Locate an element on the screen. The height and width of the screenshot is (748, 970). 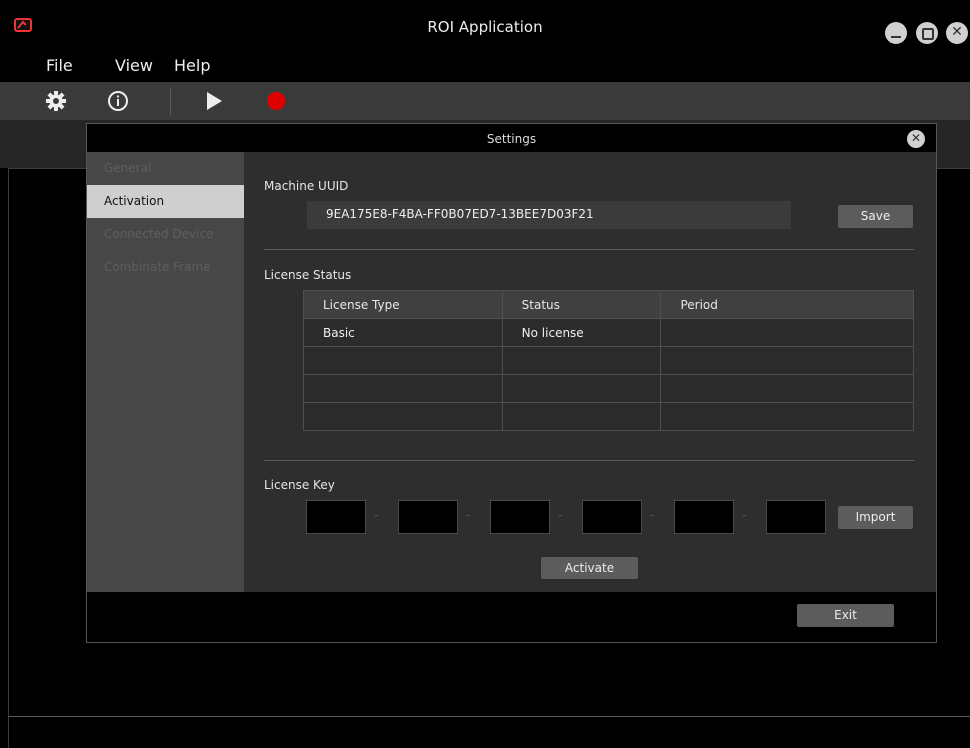
save-button: Save is located at coordinates (875, 216).